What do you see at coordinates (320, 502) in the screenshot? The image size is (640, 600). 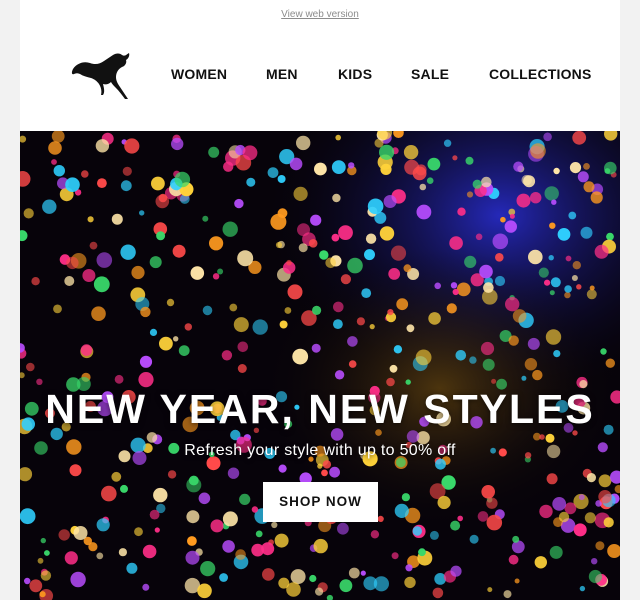 I see `shop-now-button: SHOP NOW` at bounding box center [320, 502].